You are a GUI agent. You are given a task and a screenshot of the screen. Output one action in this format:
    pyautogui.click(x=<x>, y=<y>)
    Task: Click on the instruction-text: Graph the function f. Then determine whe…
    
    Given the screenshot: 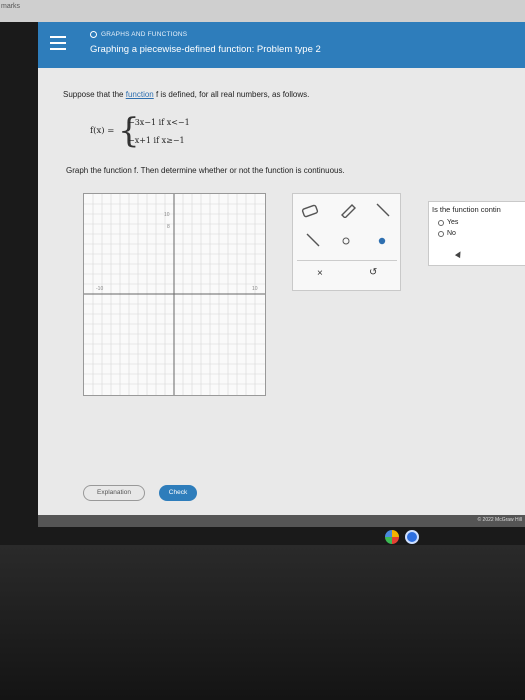 What is the action you would take?
    pyautogui.click(x=205, y=170)
    